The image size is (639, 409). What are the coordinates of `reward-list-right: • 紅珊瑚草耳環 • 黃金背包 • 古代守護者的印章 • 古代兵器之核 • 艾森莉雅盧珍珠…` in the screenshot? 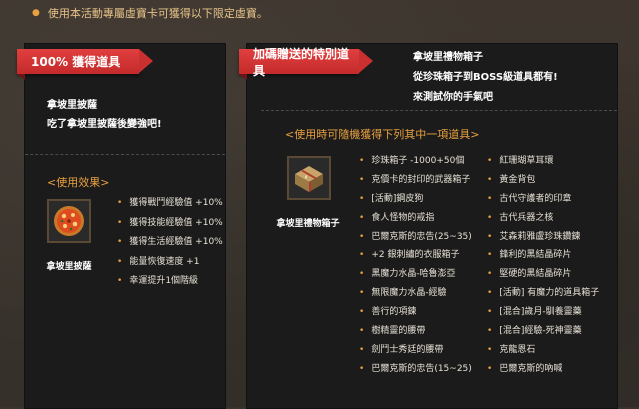 It's located at (543, 265).